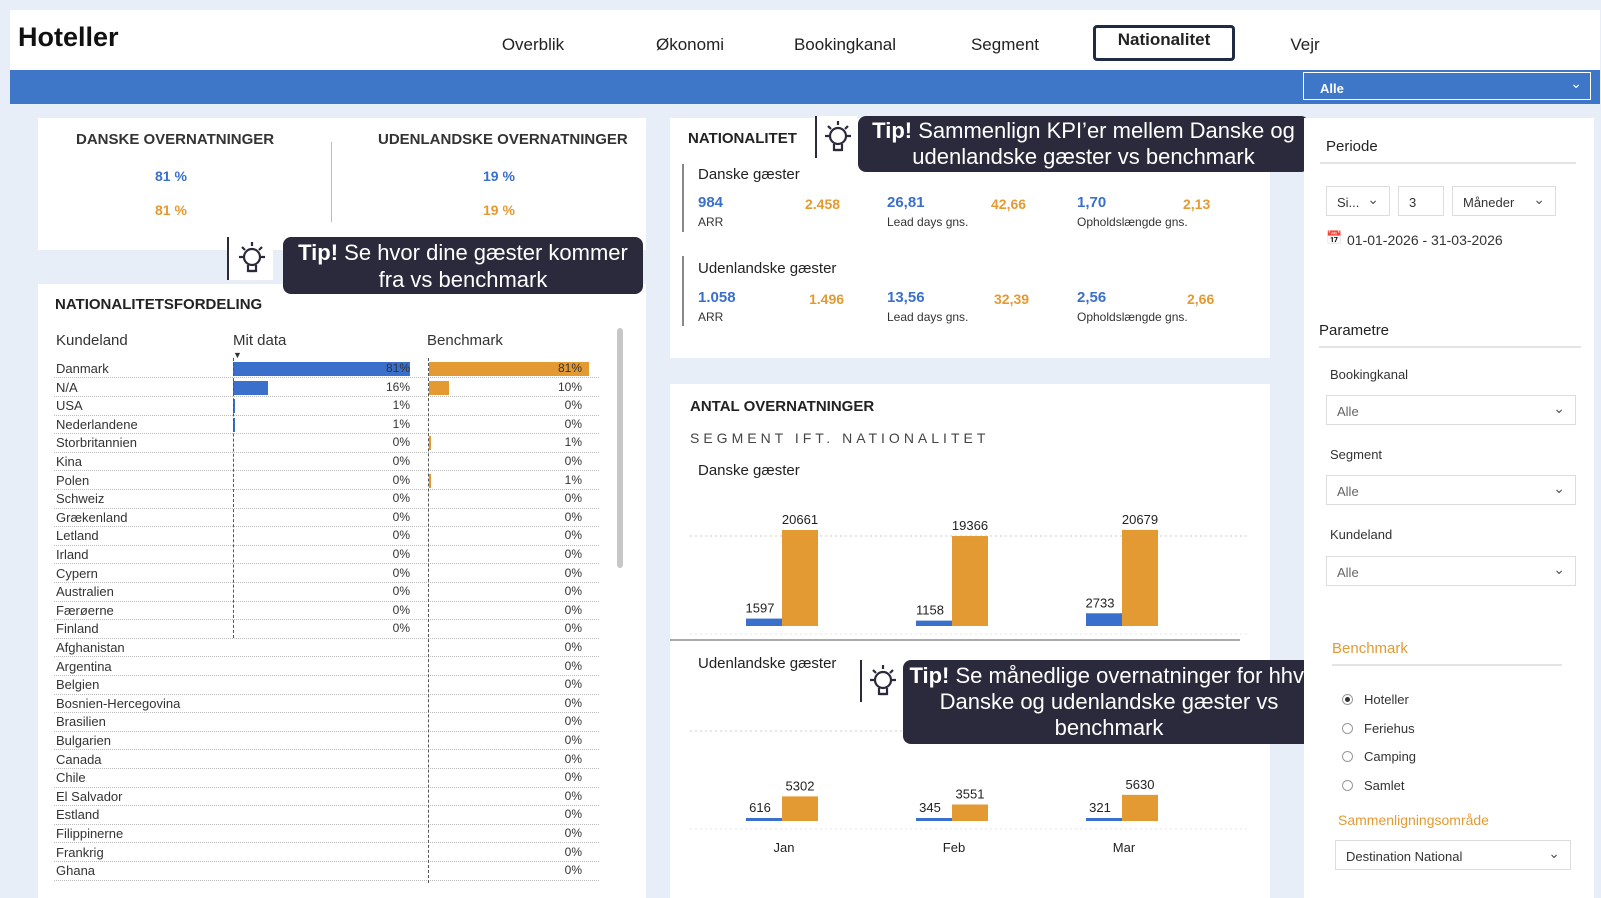  I want to click on country-name: Kina, so click(69, 461).